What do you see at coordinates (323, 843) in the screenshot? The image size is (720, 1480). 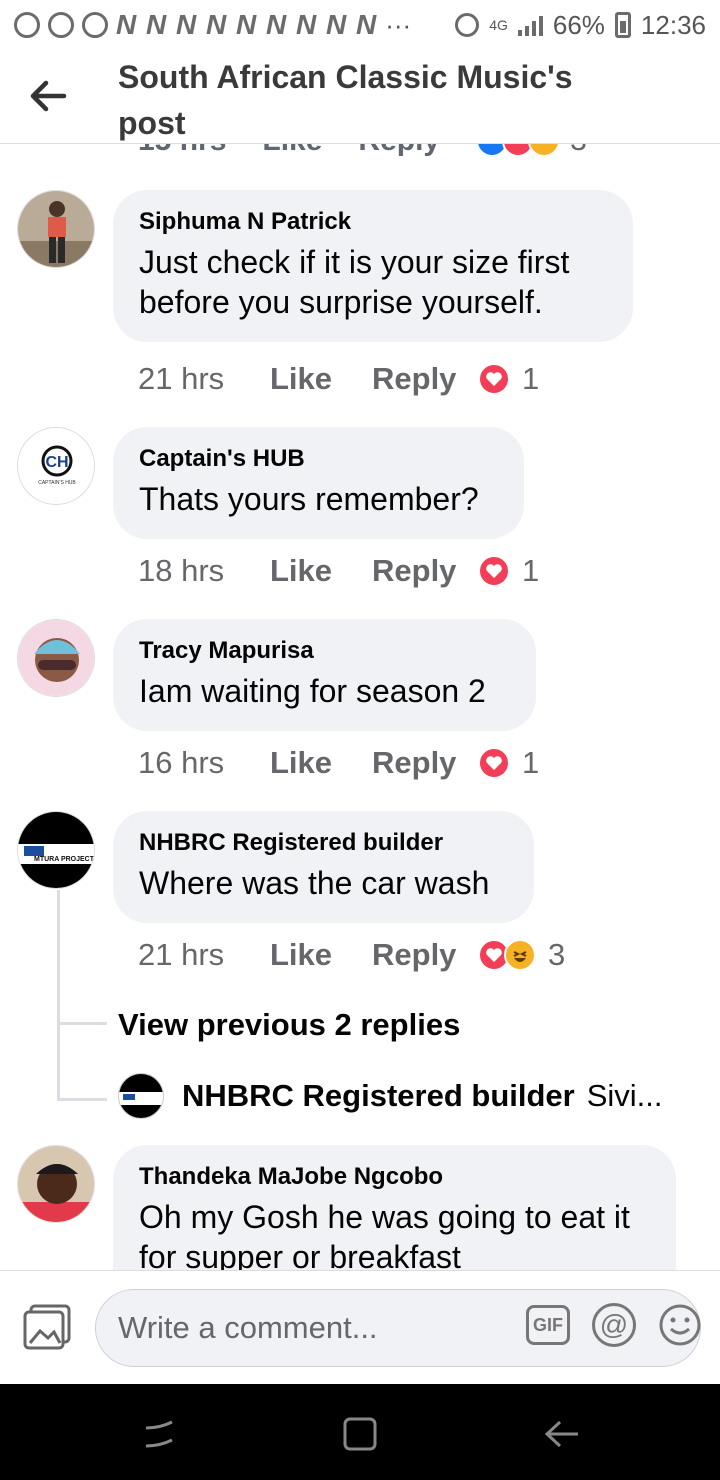 I see `commenter-name: NHBRC Registered builder` at bounding box center [323, 843].